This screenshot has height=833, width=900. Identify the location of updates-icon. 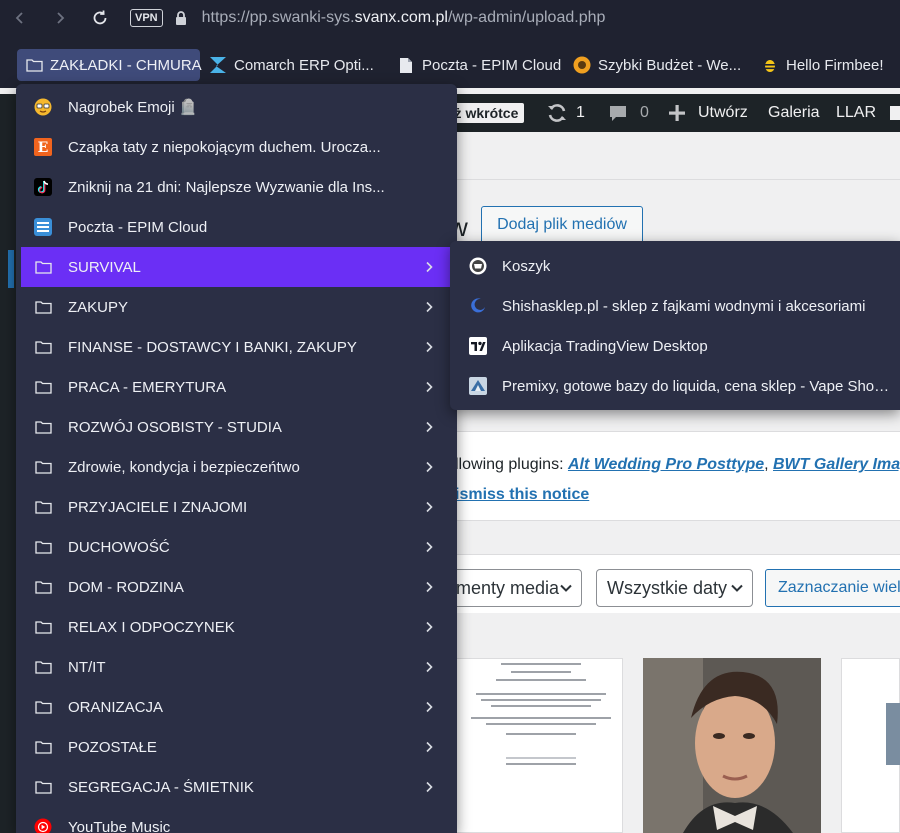
(557, 113).